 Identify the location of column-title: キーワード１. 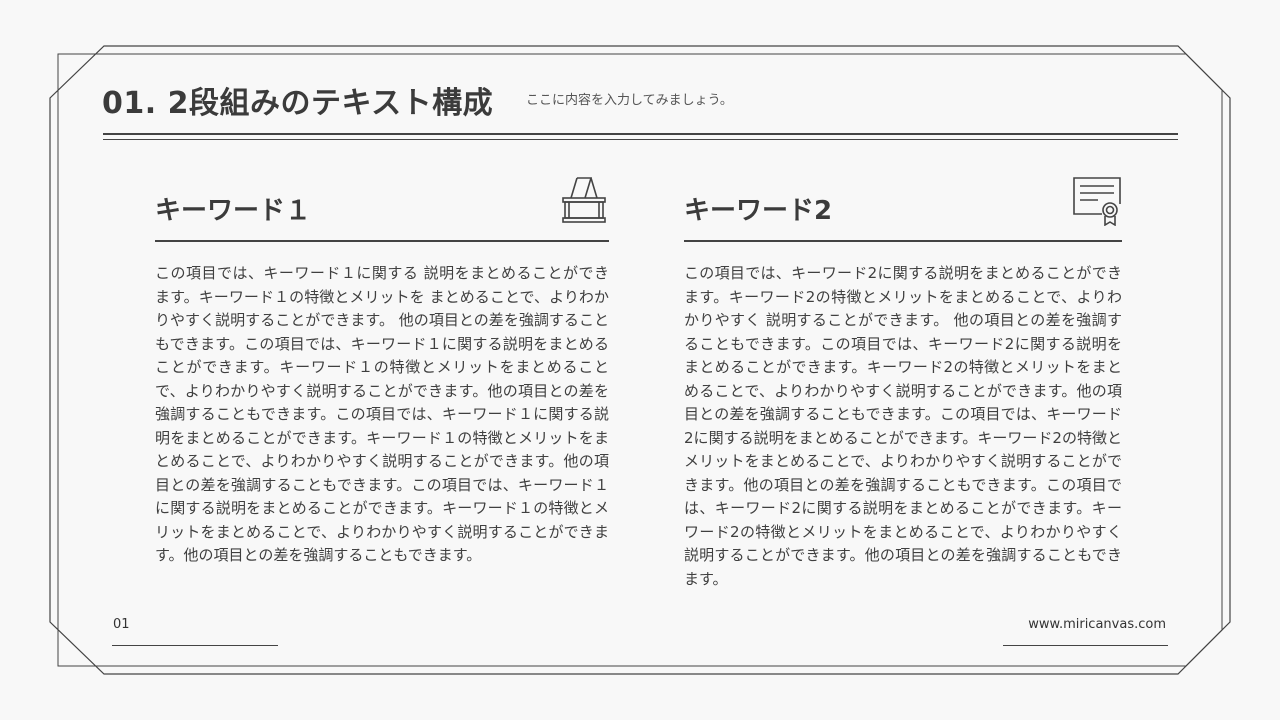
(233, 211).